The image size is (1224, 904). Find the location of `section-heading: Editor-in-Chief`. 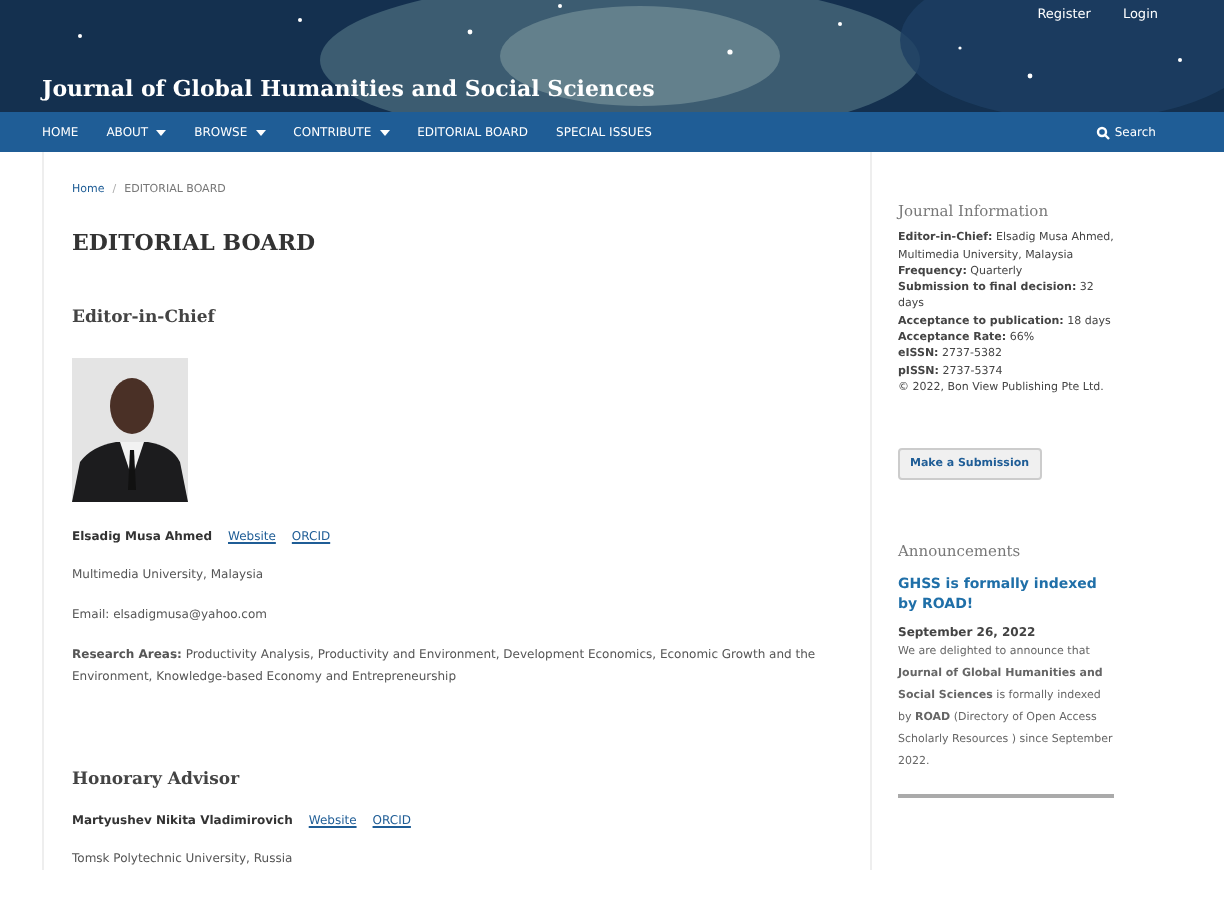

section-heading: Editor-in-Chief is located at coordinates (145, 318).